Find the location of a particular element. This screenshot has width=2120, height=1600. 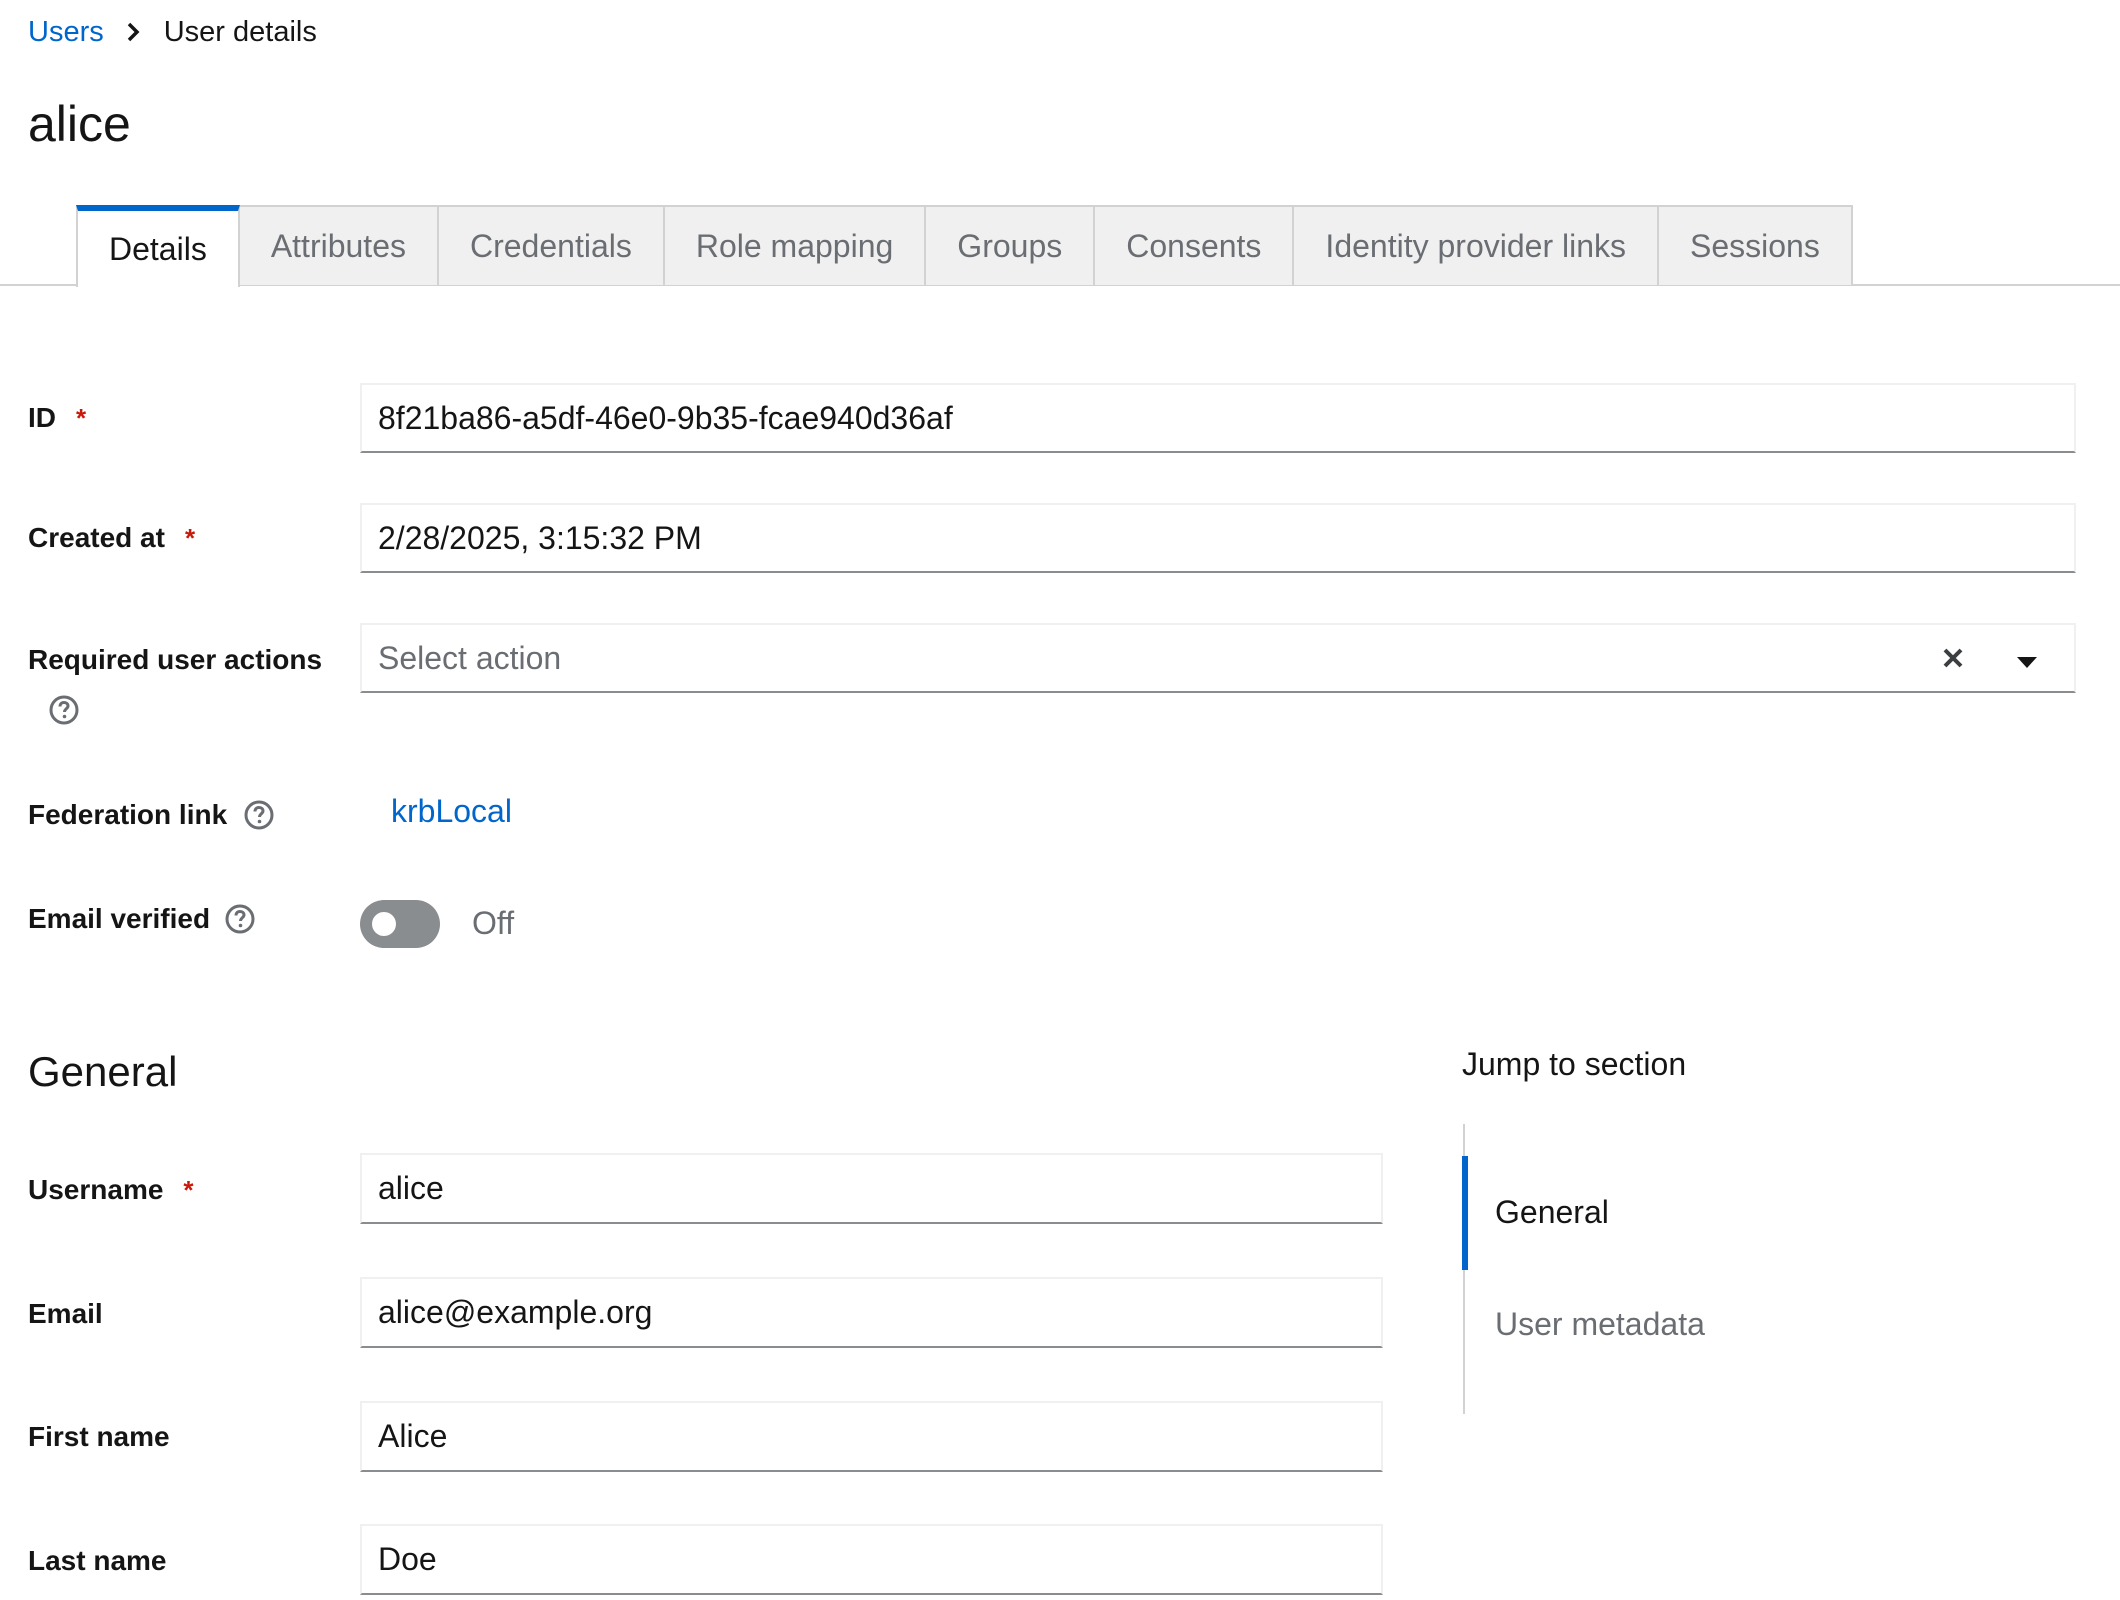

breadcrumb-users-link: Users is located at coordinates (66, 32).